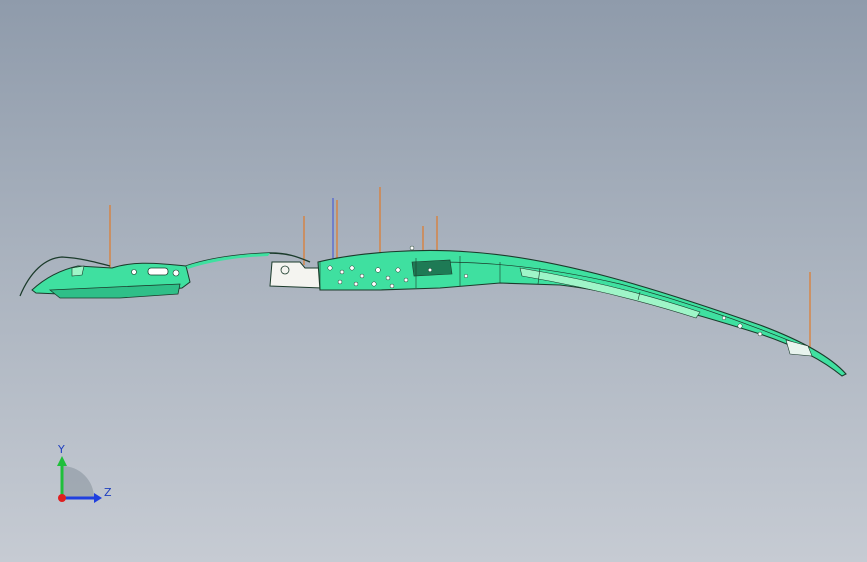  What do you see at coordinates (62, 498) in the screenshot?
I see `triad-x-axis-dot` at bounding box center [62, 498].